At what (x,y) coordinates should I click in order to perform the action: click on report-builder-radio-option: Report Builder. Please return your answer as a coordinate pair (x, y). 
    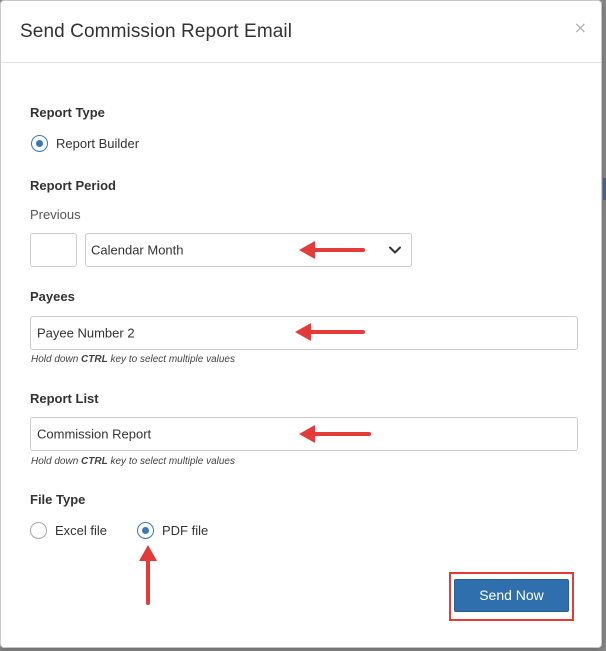
    Looking at the image, I should click on (85, 143).